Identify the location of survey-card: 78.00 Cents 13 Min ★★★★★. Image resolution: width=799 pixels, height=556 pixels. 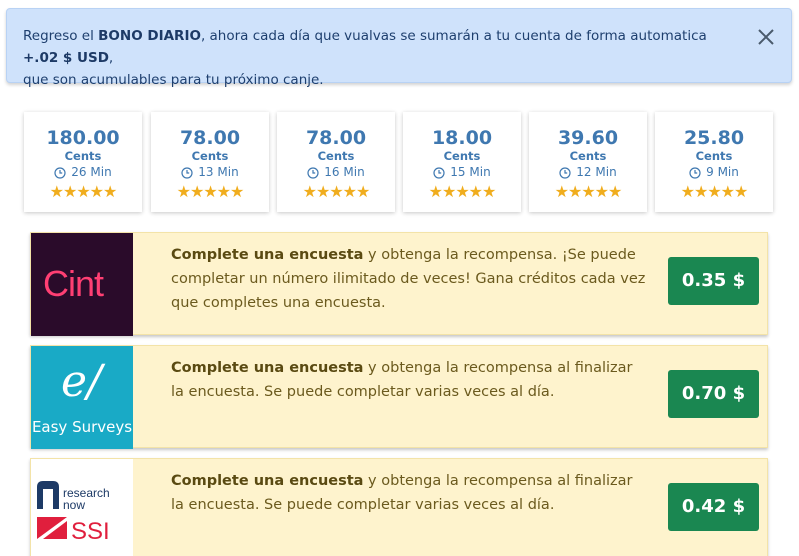
(210, 162).